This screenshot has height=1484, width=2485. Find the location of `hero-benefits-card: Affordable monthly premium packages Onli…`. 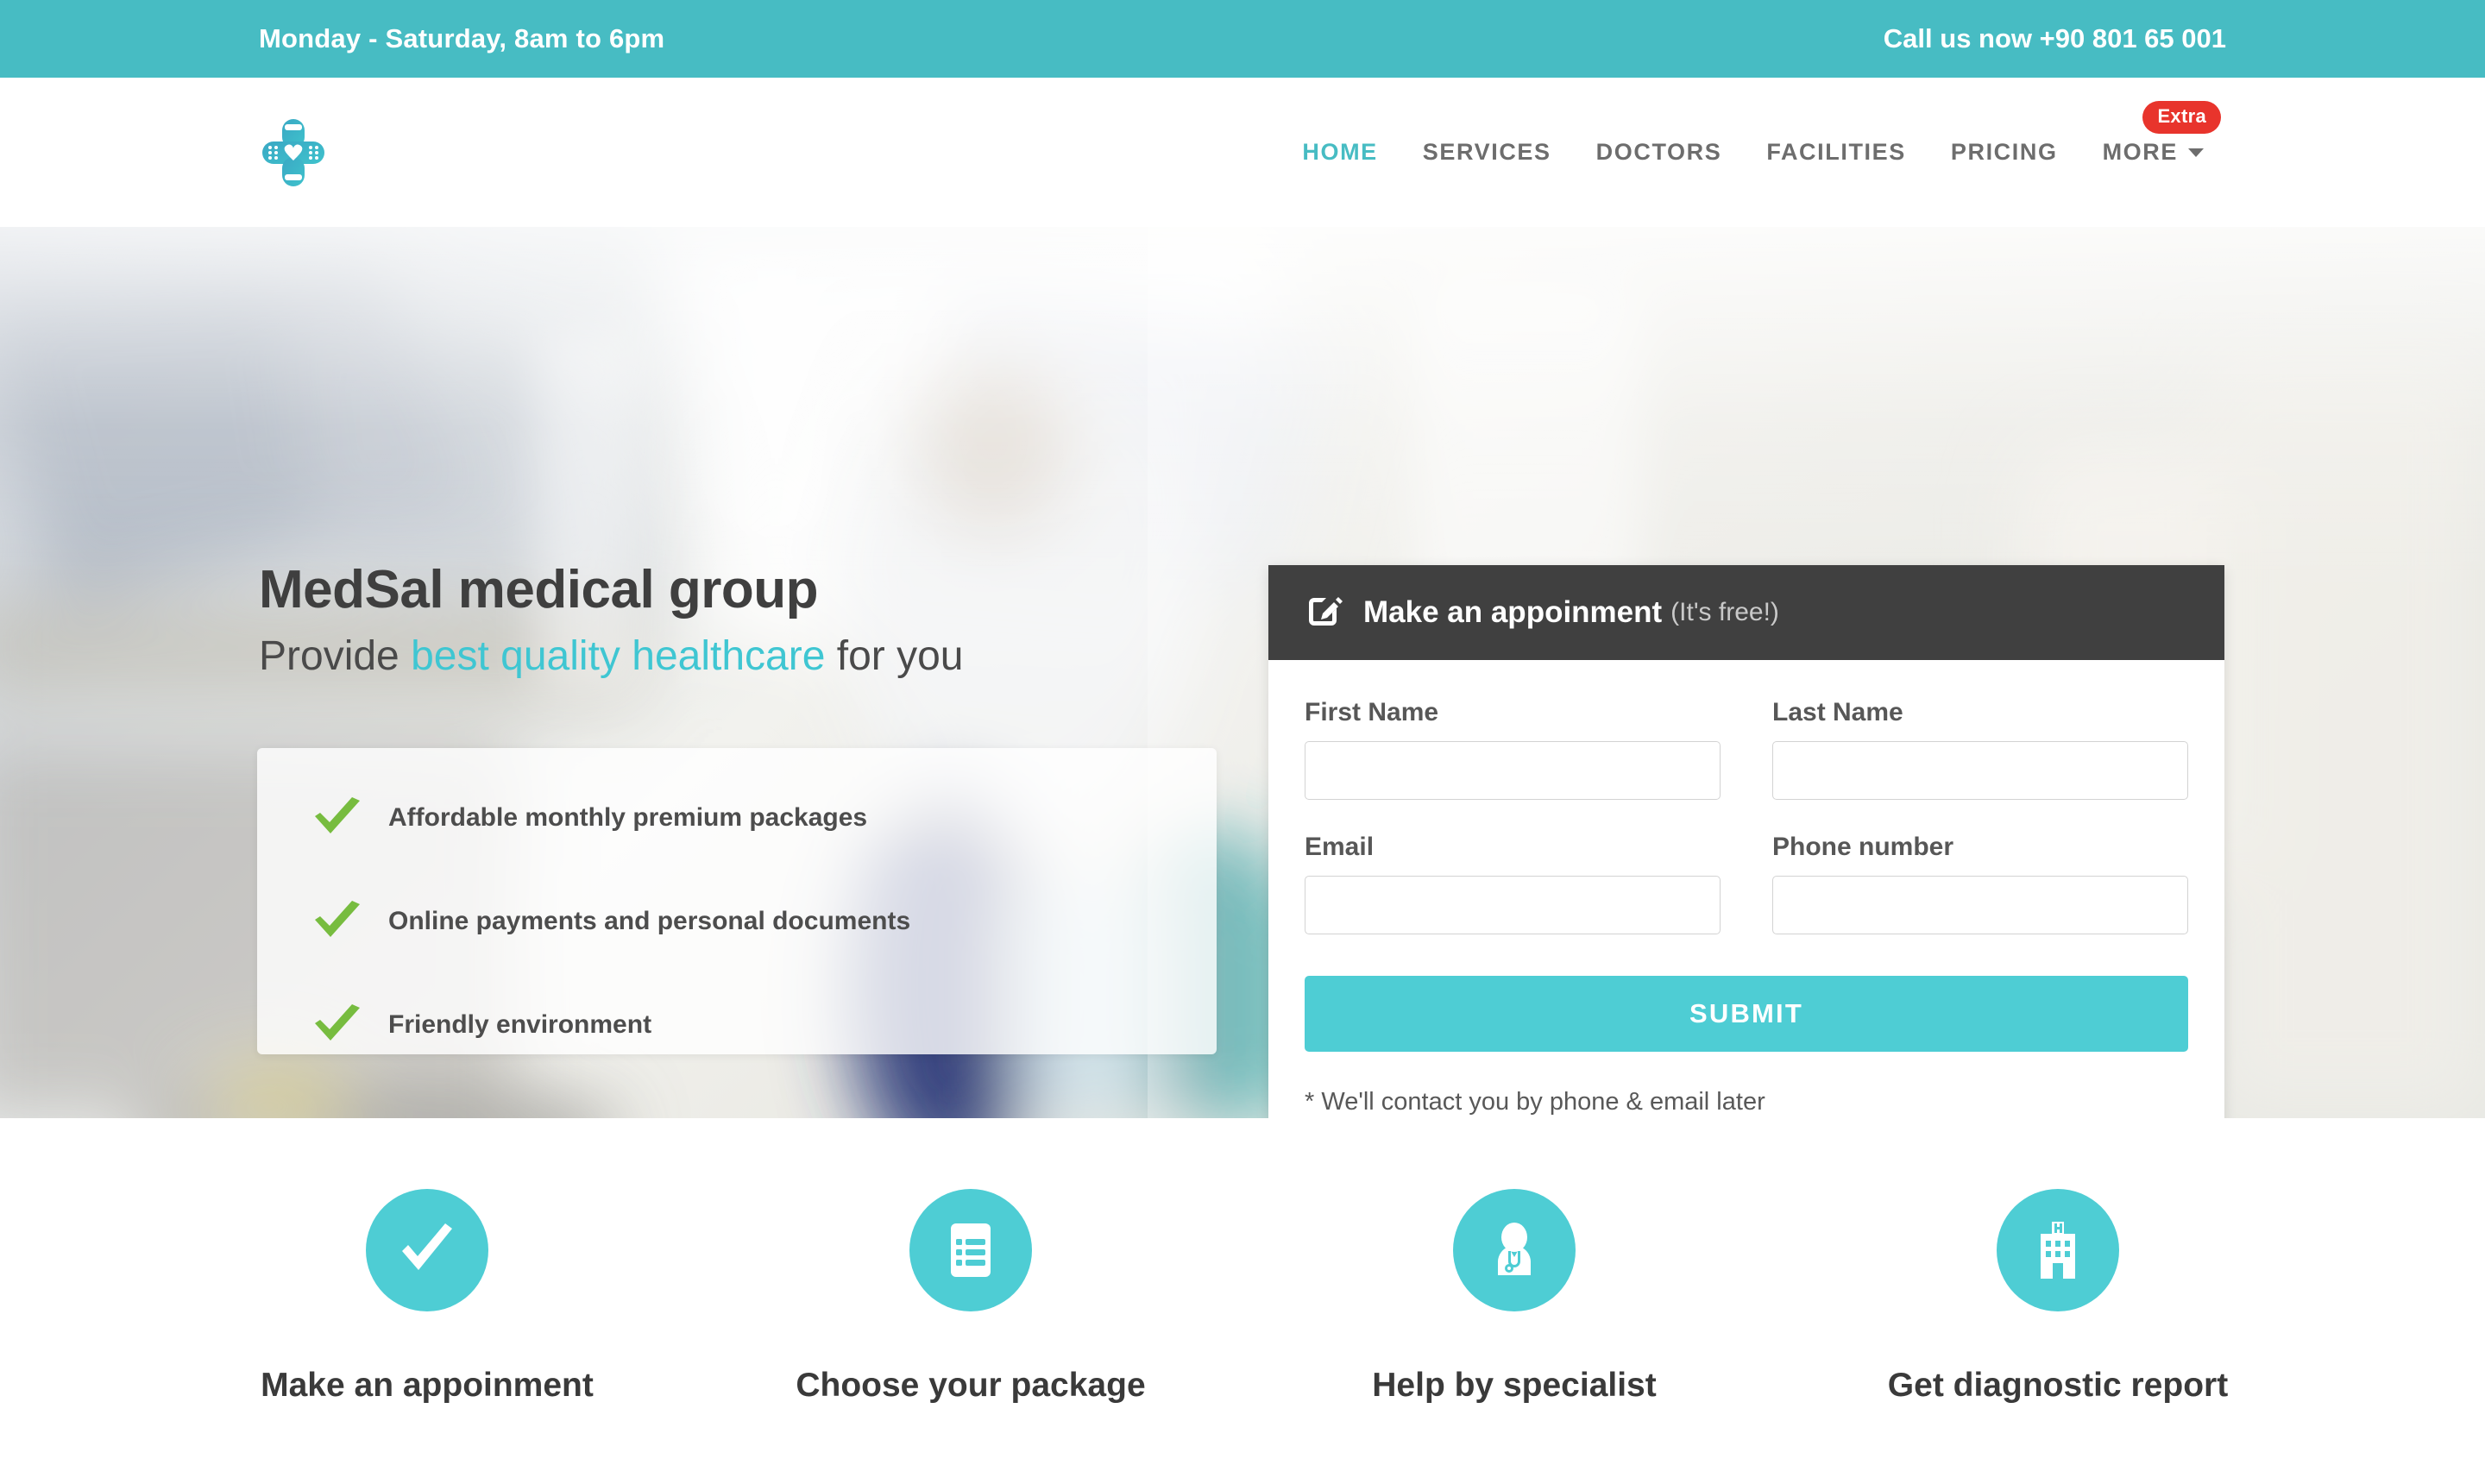

hero-benefits-card: Affordable monthly premium packages Onli… is located at coordinates (737, 901).